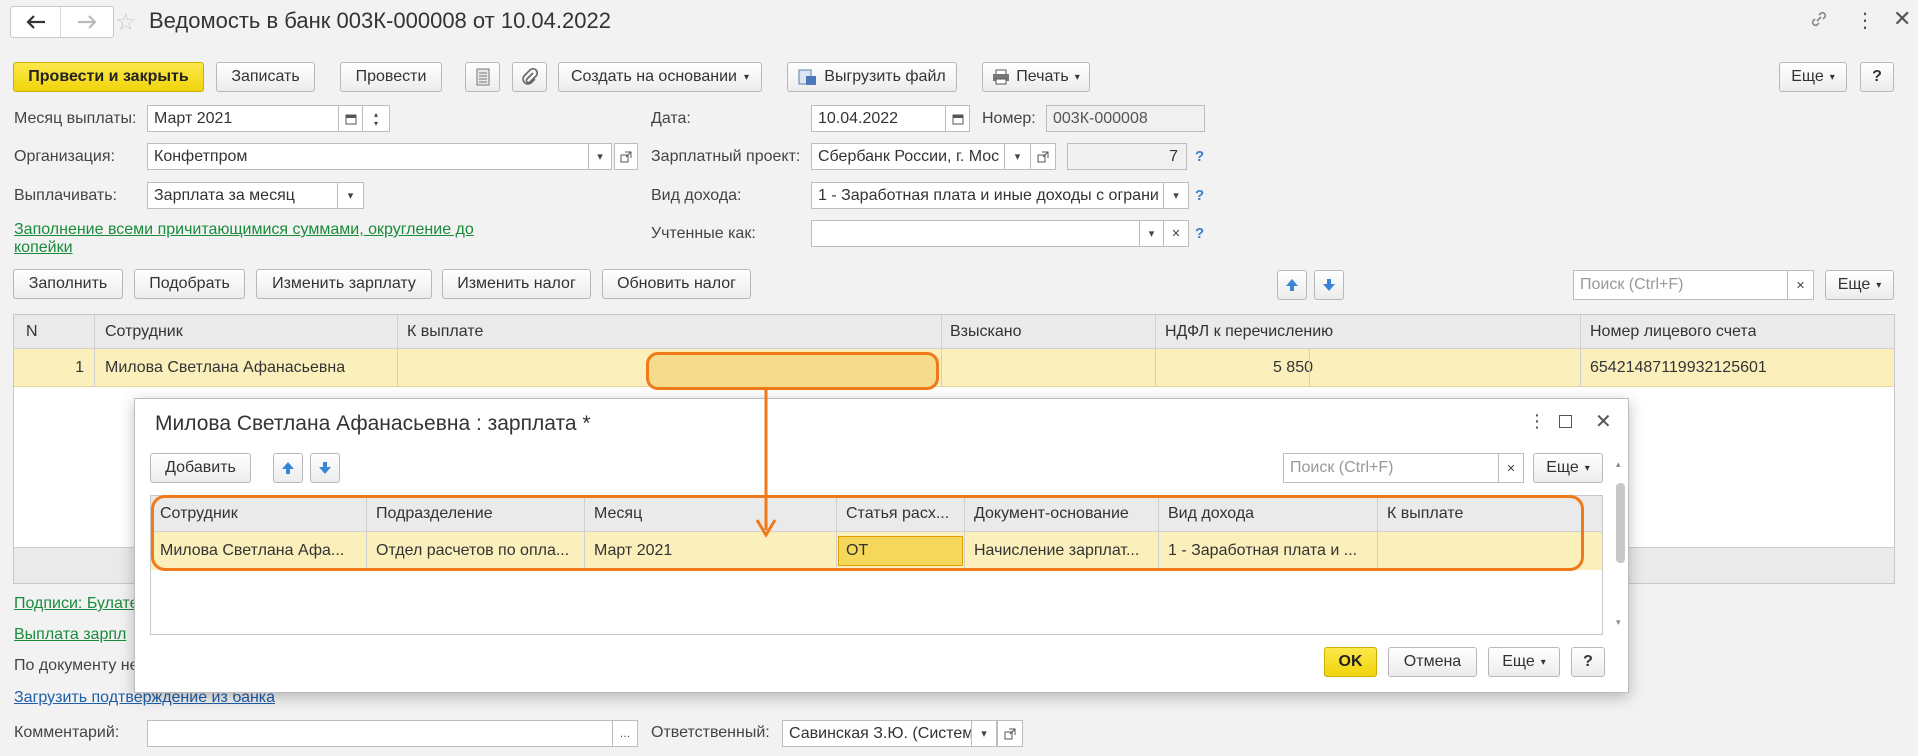 The width and height of the screenshot is (1918, 756). I want to click on month-stepper: ▴ ▾, so click(376, 118).